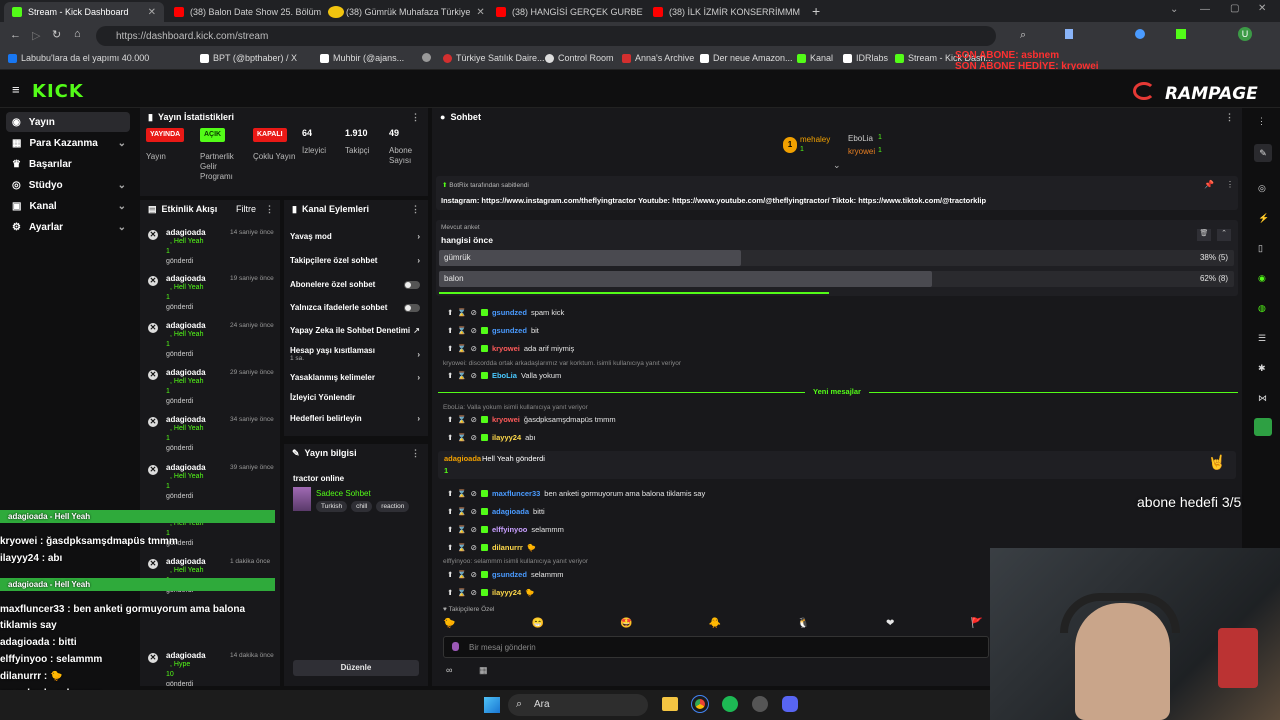 The image size is (1280, 720). What do you see at coordinates (1205, 9) in the screenshot?
I see `minimize-window-icon: —` at bounding box center [1205, 9].